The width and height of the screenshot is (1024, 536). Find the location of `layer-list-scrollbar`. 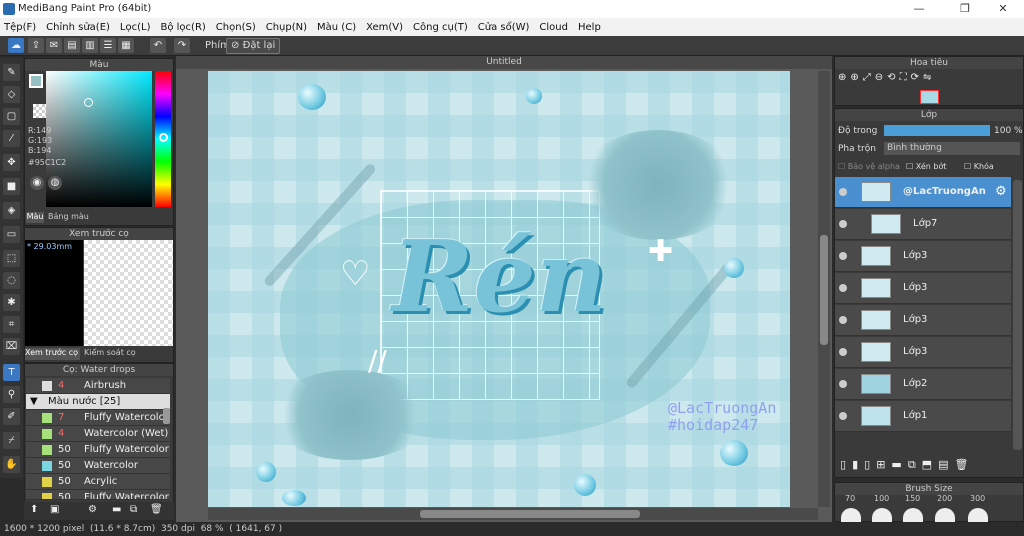

layer-list-scrollbar is located at coordinates (1017, 315).